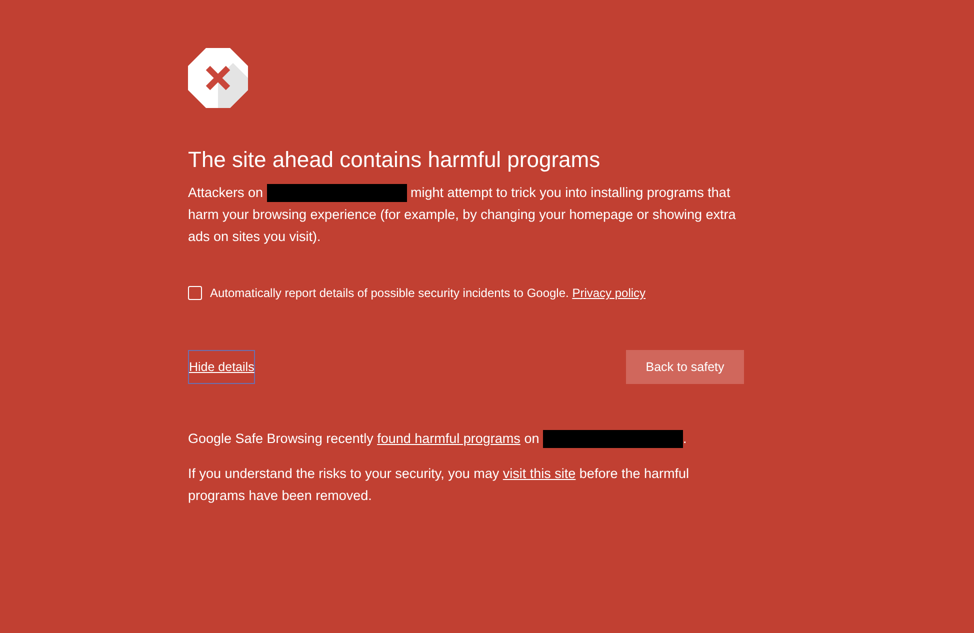 The image size is (974, 633). What do you see at coordinates (395, 160) in the screenshot?
I see `page-heading: The site ahead contains harmful programs` at bounding box center [395, 160].